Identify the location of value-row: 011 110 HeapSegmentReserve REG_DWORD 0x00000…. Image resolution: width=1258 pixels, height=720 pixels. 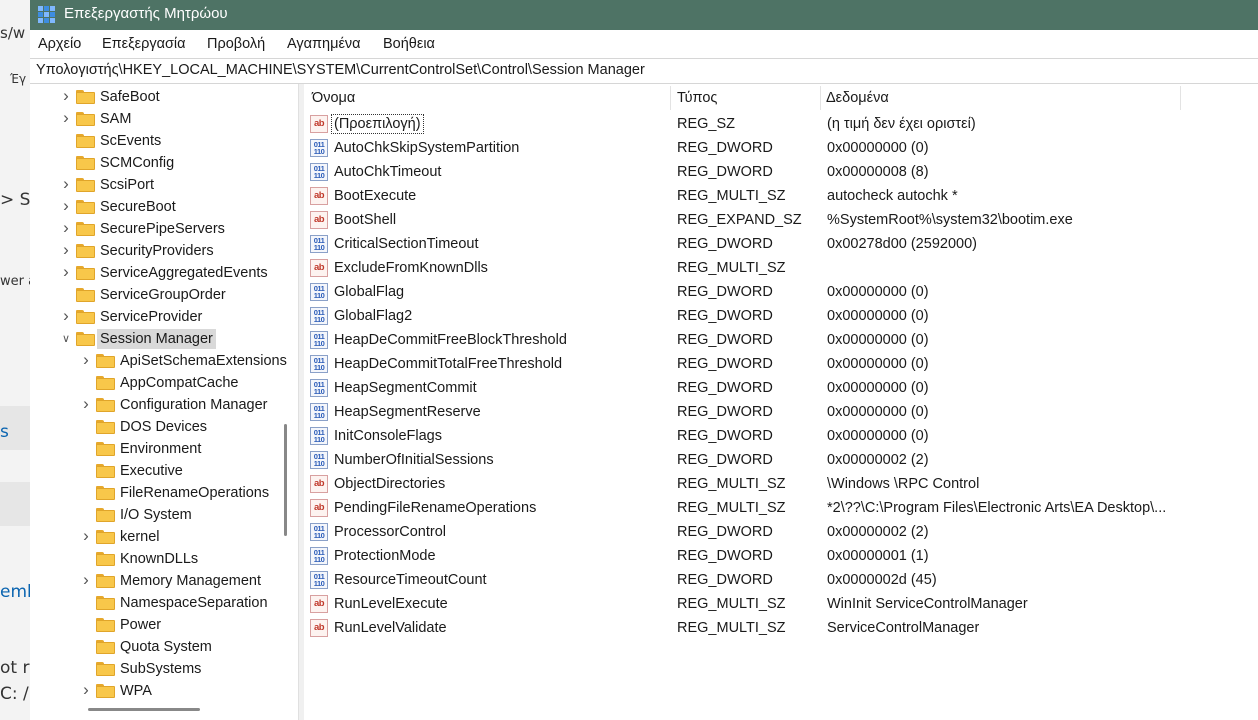
(781, 412).